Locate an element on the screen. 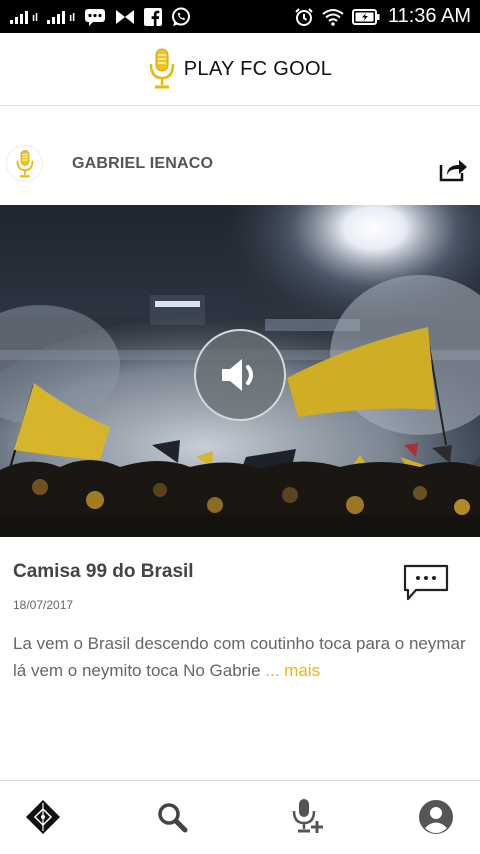 The height and width of the screenshot is (854, 480). post-date: 18/07/2017 is located at coordinates (43, 605).